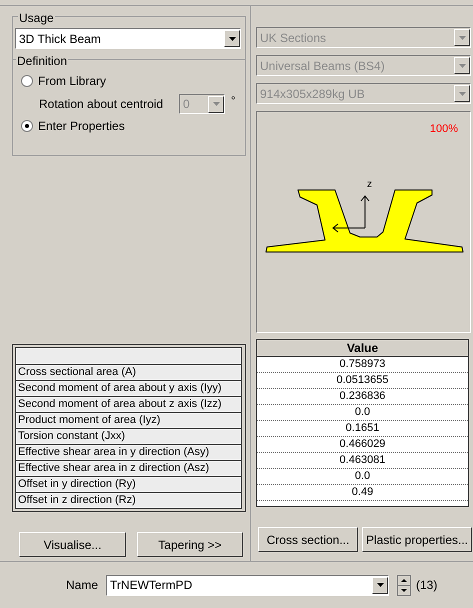 This screenshot has width=473, height=608. Describe the element at coordinates (128, 373) in the screenshot. I see `property-name-cell: Cross sectional area (A)` at that location.